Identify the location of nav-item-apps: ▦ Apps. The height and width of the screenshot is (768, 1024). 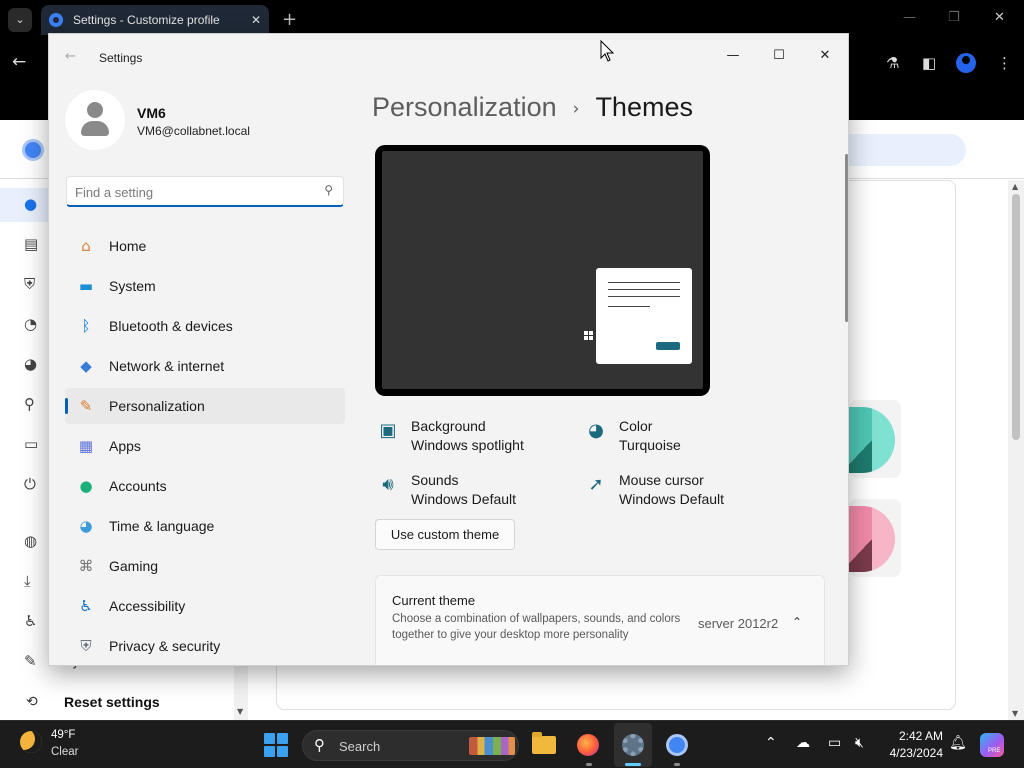
(205, 446).